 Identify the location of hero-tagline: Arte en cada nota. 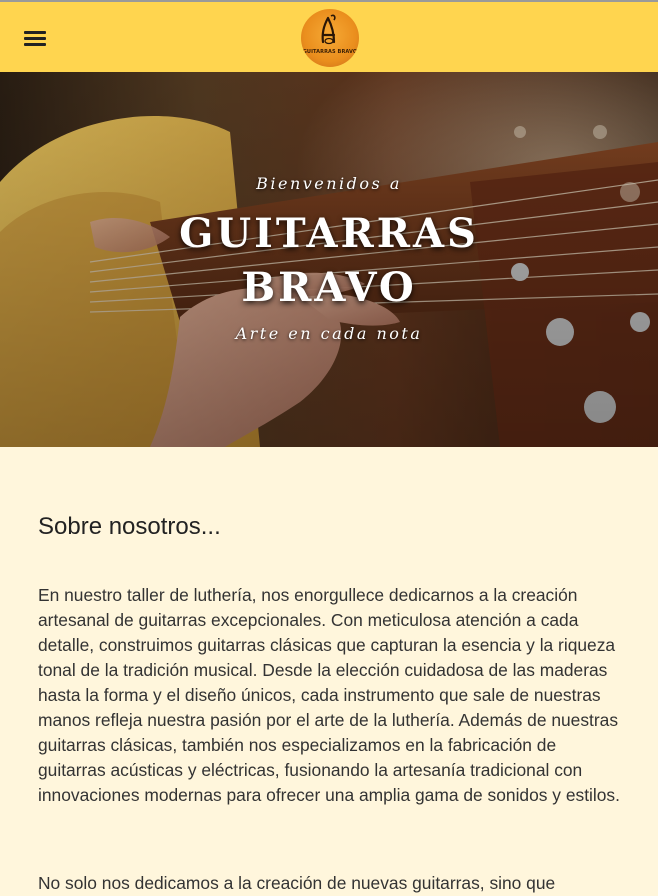
(329, 333).